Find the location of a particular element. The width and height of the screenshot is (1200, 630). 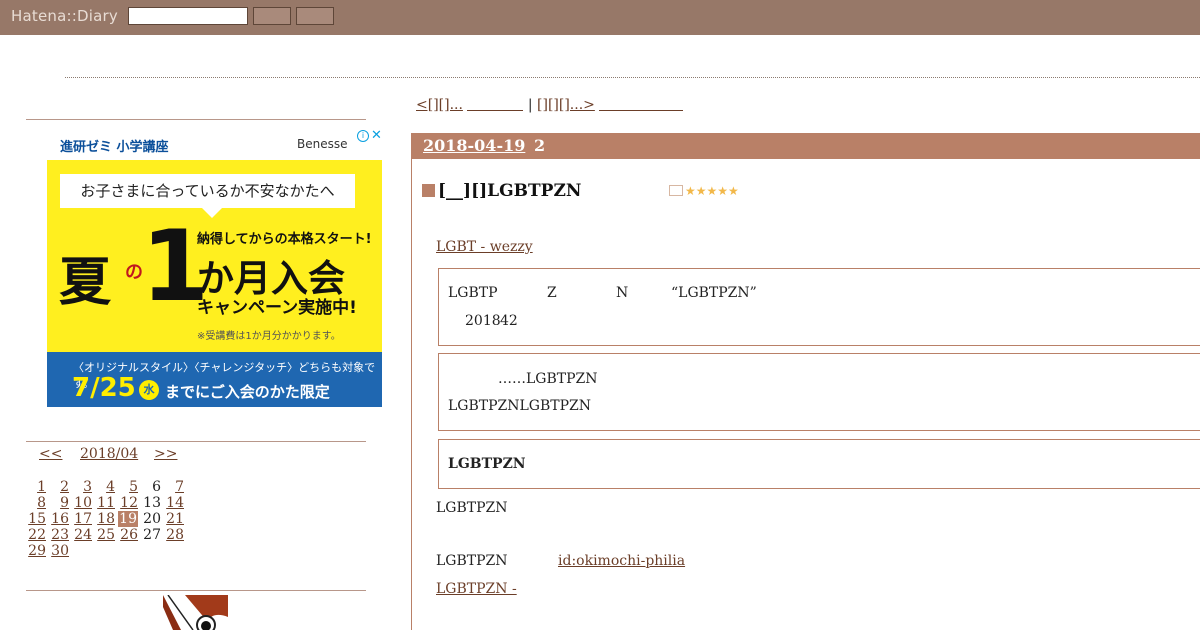

calendar-day-link: 10 is located at coordinates (83, 503).